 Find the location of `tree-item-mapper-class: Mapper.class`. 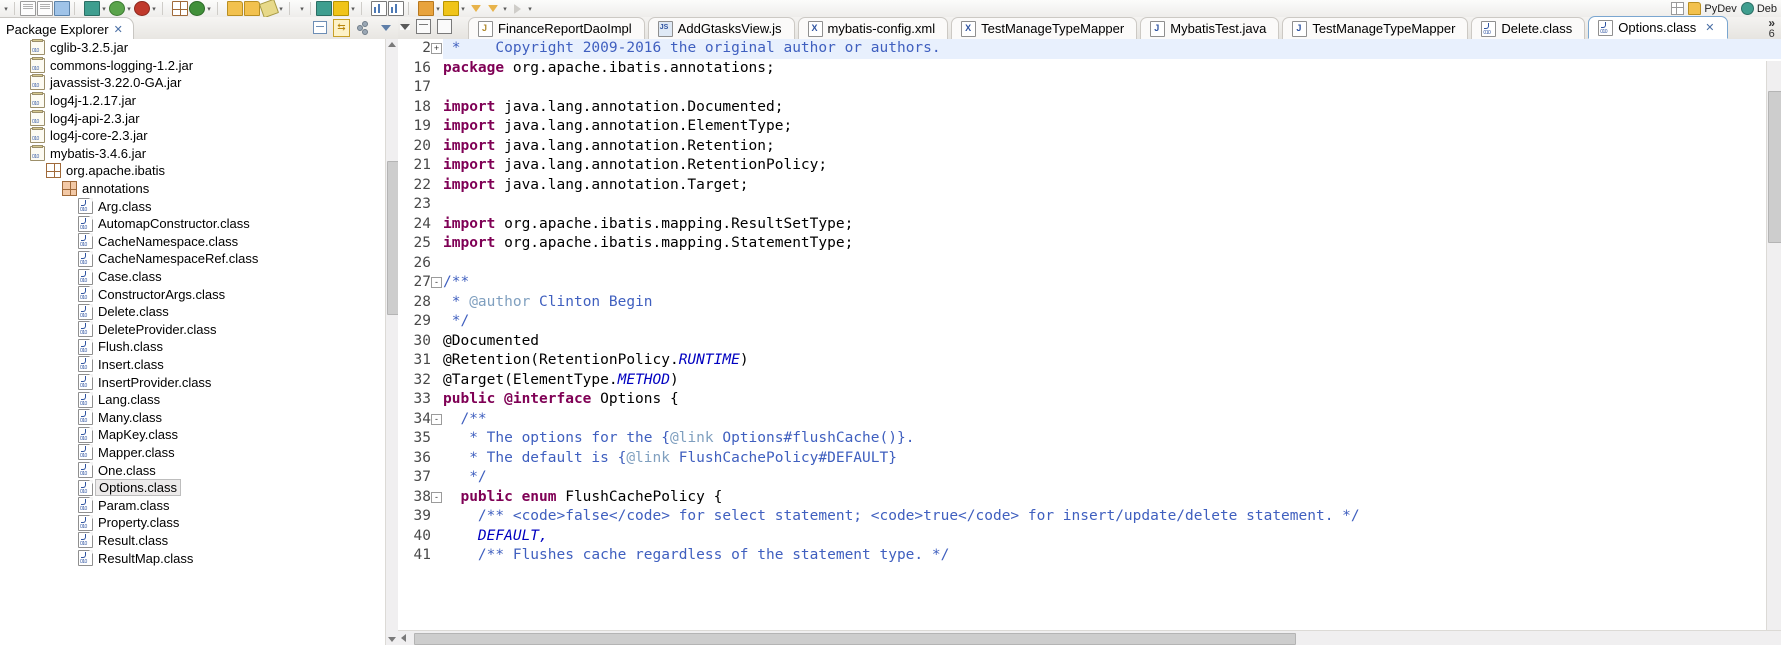

tree-item-mapper-class: Mapper.class is located at coordinates (193, 453).